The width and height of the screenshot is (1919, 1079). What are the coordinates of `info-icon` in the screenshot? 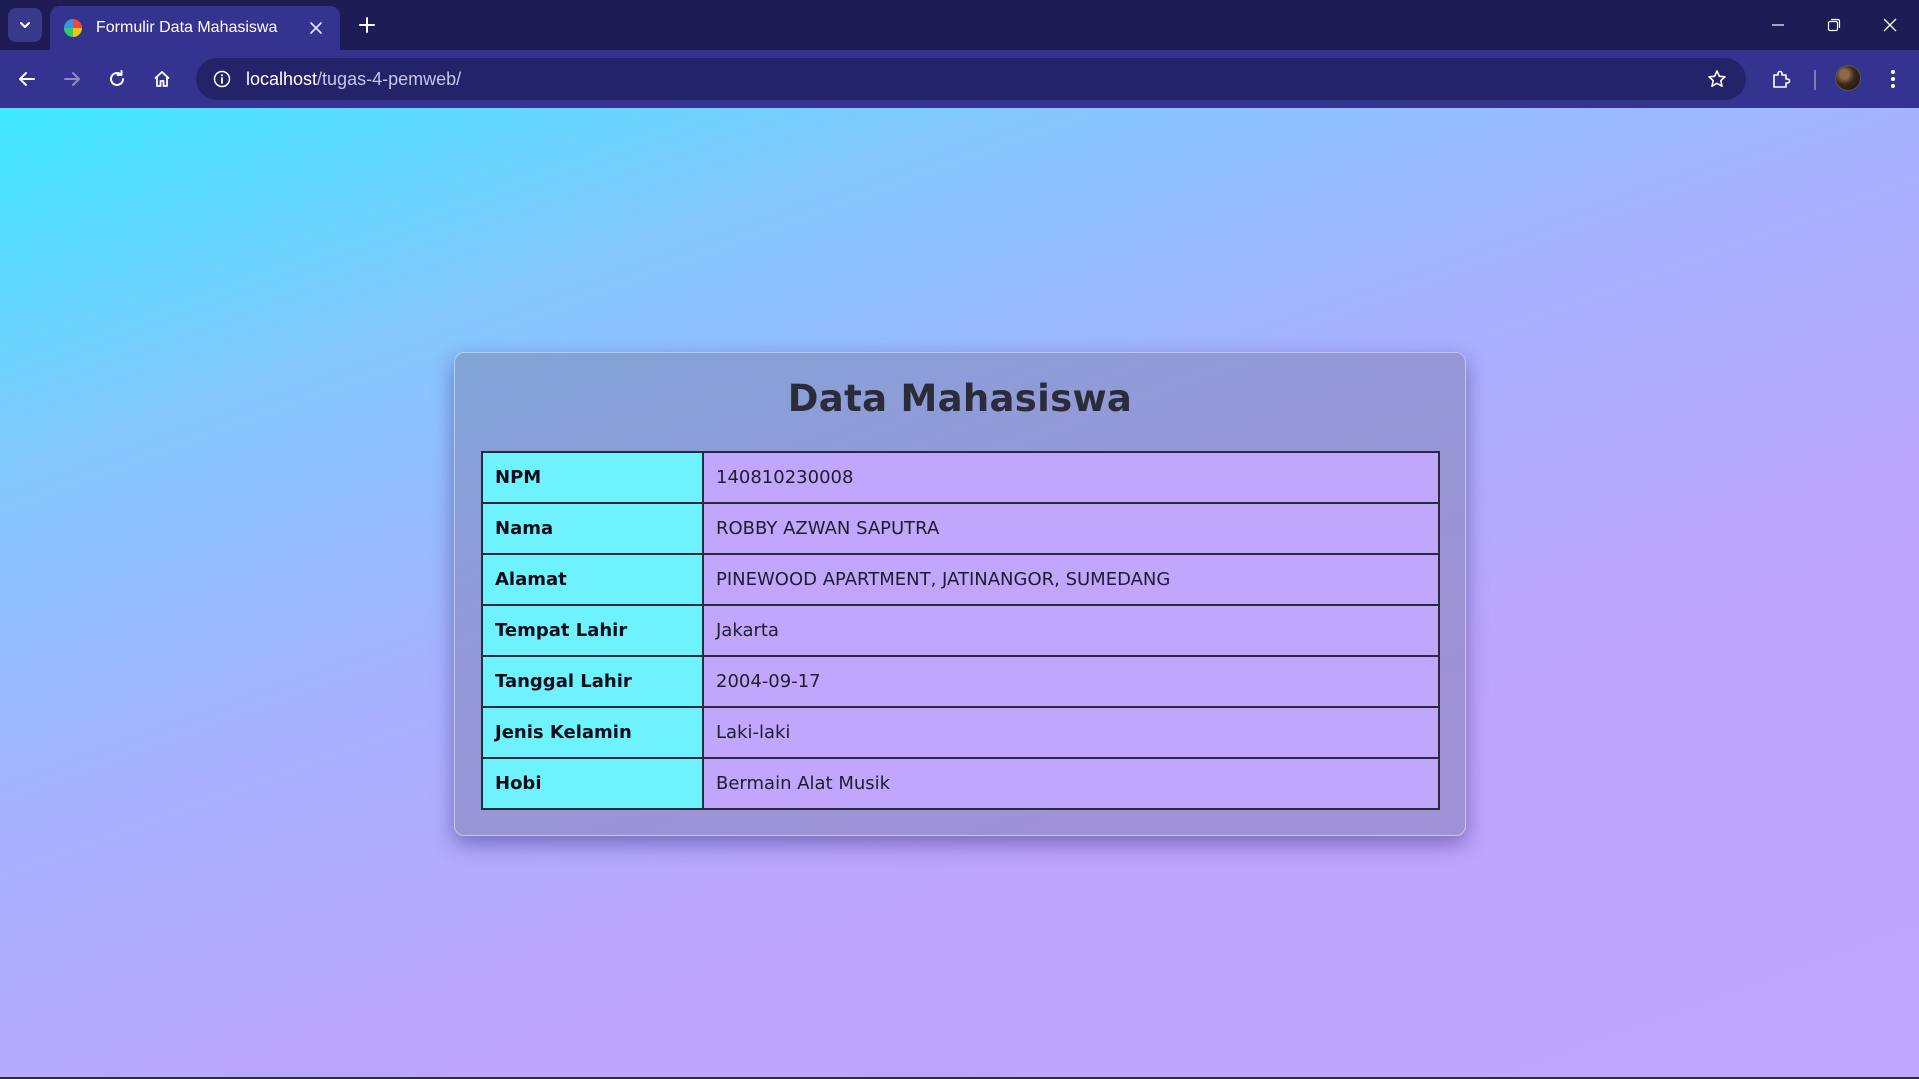 It's located at (222, 79).